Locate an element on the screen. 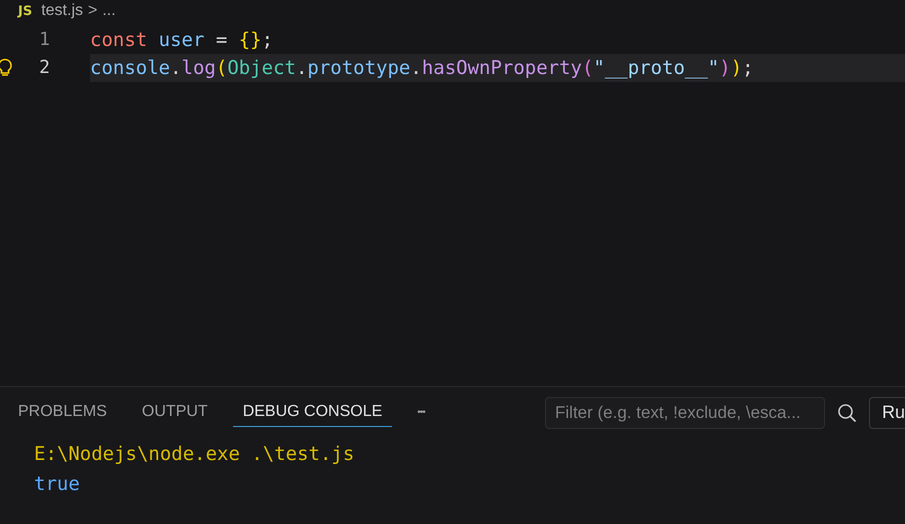 This screenshot has width=905, height=524. console-output-line: E:\Nodejs\node.exe .\test.js is located at coordinates (195, 454).